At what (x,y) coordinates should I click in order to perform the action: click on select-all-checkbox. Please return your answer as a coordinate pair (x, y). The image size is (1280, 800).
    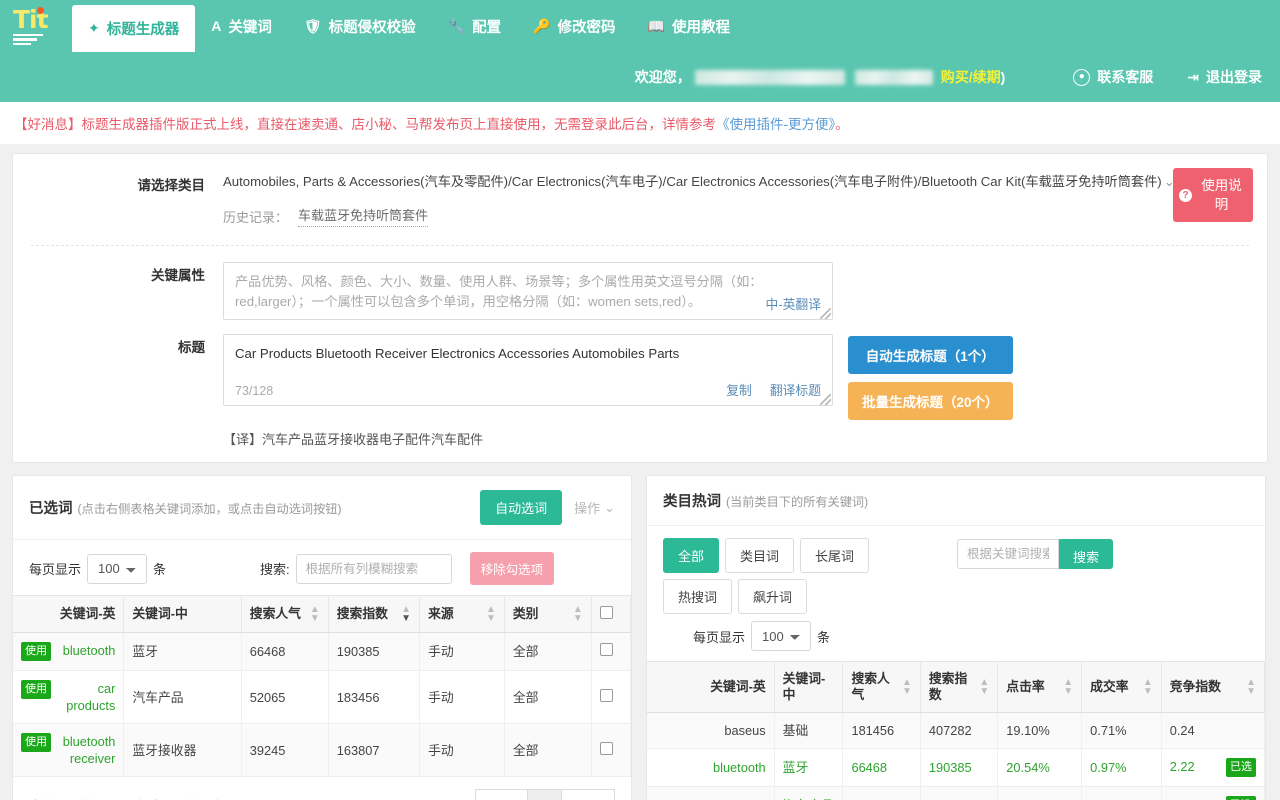
    Looking at the image, I should click on (606, 612).